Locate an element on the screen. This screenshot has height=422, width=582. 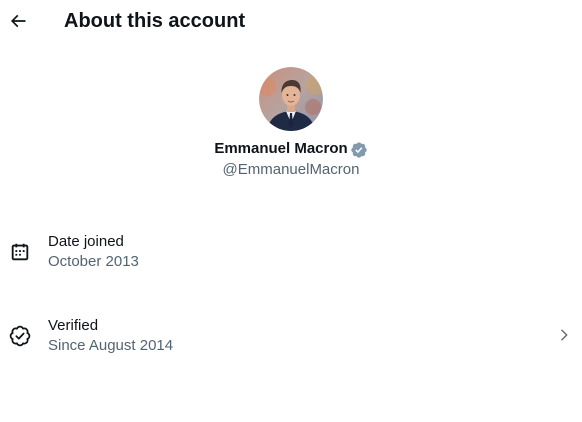
page-title: About this account is located at coordinates (155, 21).